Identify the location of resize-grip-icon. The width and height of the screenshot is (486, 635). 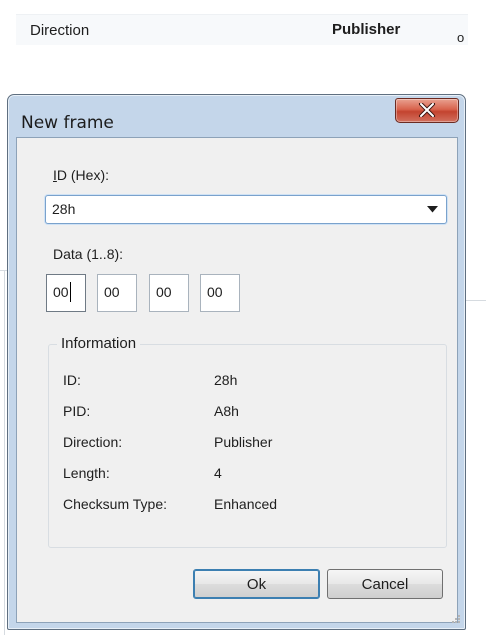
(456, 619).